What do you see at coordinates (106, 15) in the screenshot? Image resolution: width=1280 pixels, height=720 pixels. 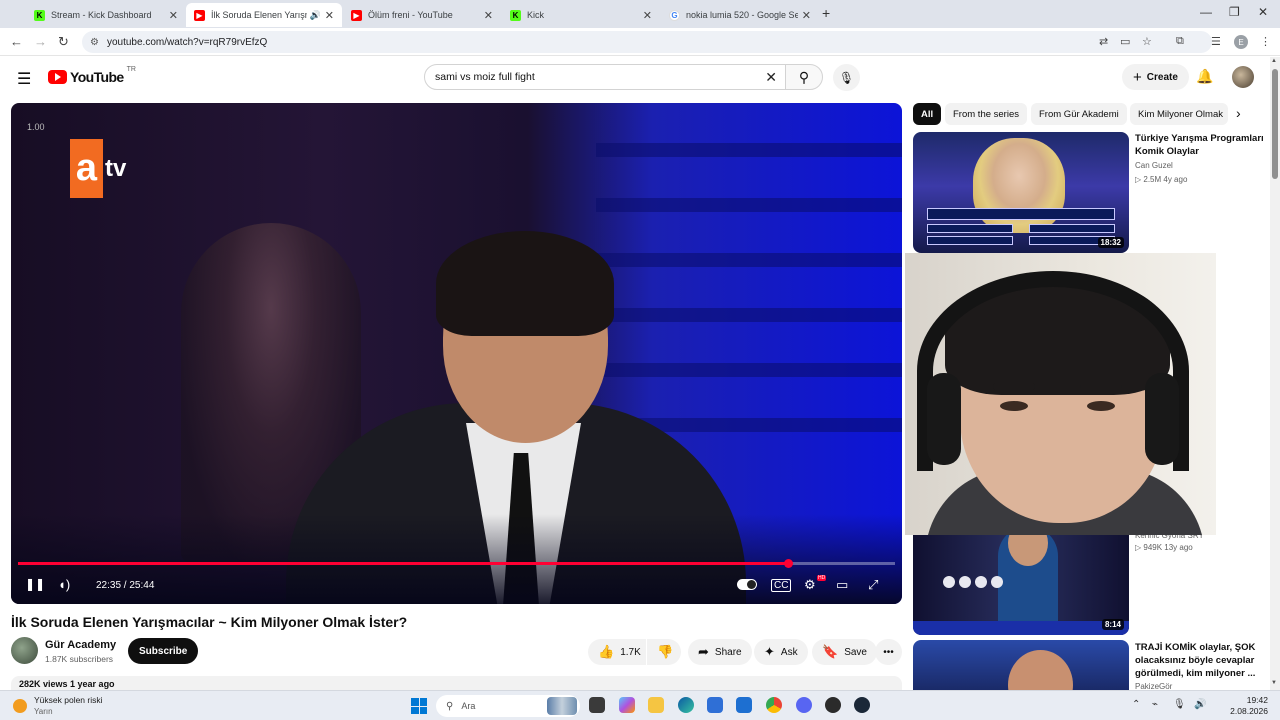 I see `tab-kick-dashboard: K Stream - Kick Dashboard ✕` at bounding box center [106, 15].